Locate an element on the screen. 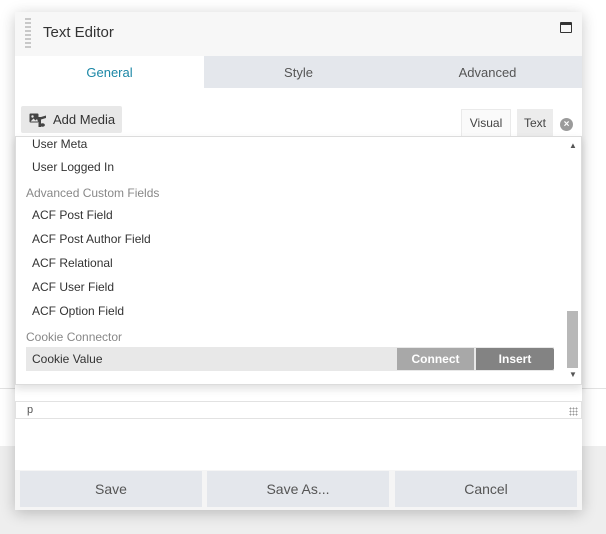  resize-grip-icon is located at coordinates (573, 411).